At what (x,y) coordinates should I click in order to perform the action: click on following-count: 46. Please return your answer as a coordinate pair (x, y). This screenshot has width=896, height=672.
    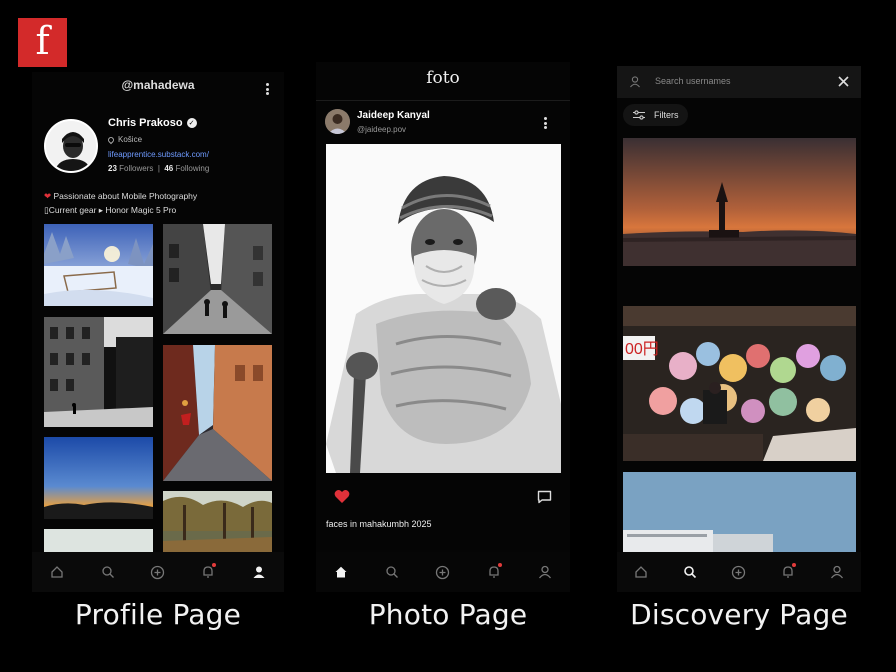
    Looking at the image, I should click on (168, 168).